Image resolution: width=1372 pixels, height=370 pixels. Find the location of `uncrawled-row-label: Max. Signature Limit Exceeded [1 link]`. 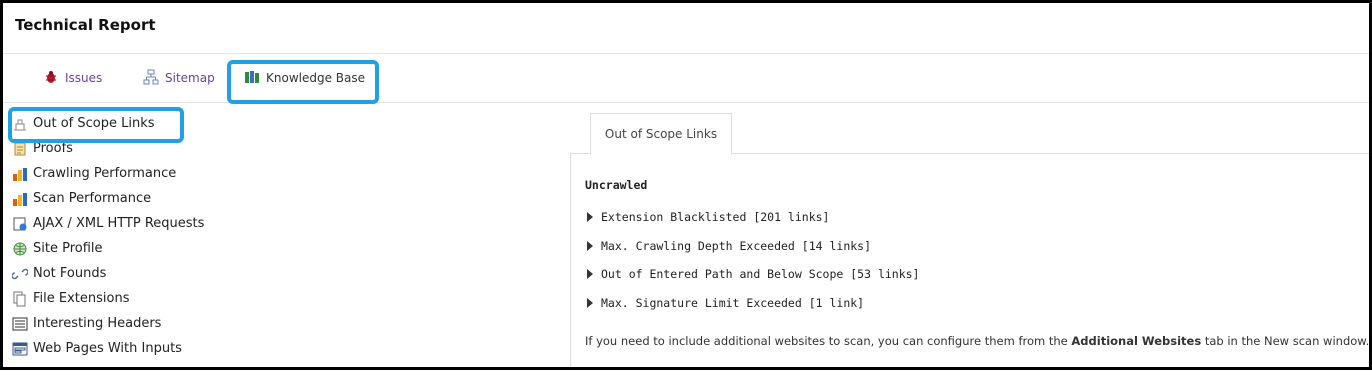

uncrawled-row-label: Max. Signature Limit Exceeded [1 link] is located at coordinates (733, 303).